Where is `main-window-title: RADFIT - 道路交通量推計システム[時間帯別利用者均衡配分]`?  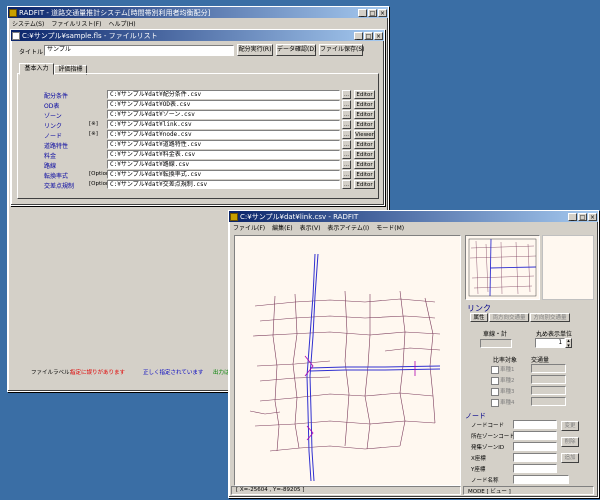
main-window-title: RADFIT - 道路交通量推計システム[時間帯別利用者均衡配分] is located at coordinates (115, 12).